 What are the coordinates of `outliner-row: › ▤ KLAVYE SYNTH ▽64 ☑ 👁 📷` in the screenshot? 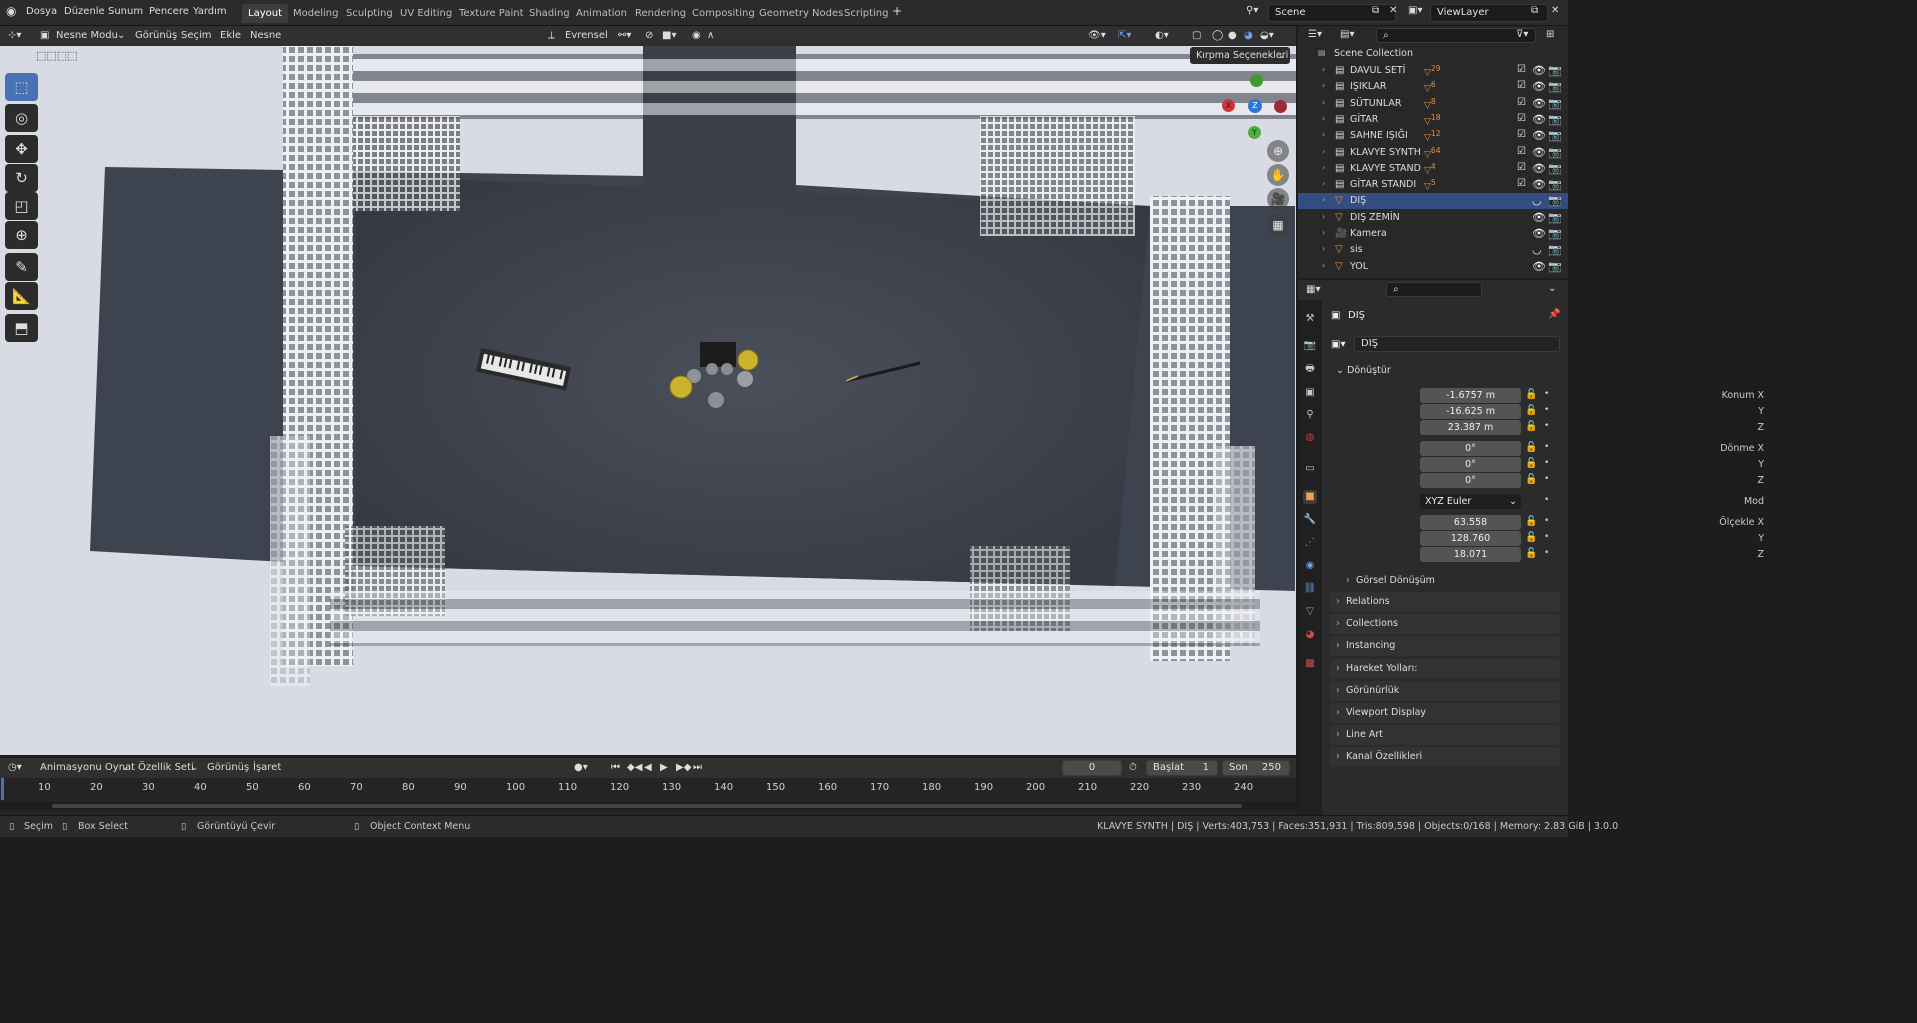 It's located at (1433, 153).